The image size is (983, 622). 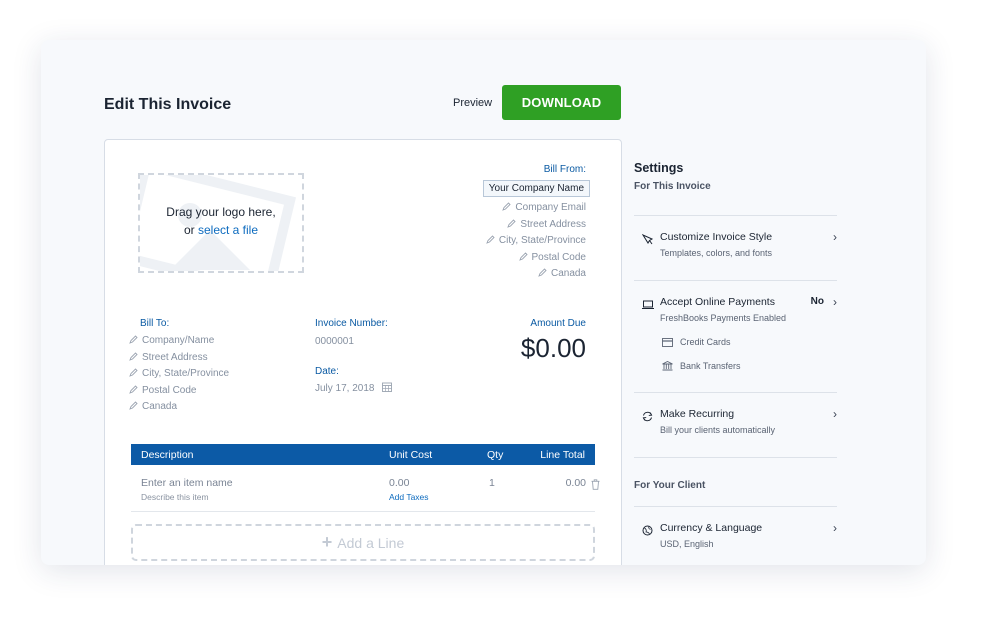 I want to click on amount-due-label: Amount Due, so click(x=558, y=323).